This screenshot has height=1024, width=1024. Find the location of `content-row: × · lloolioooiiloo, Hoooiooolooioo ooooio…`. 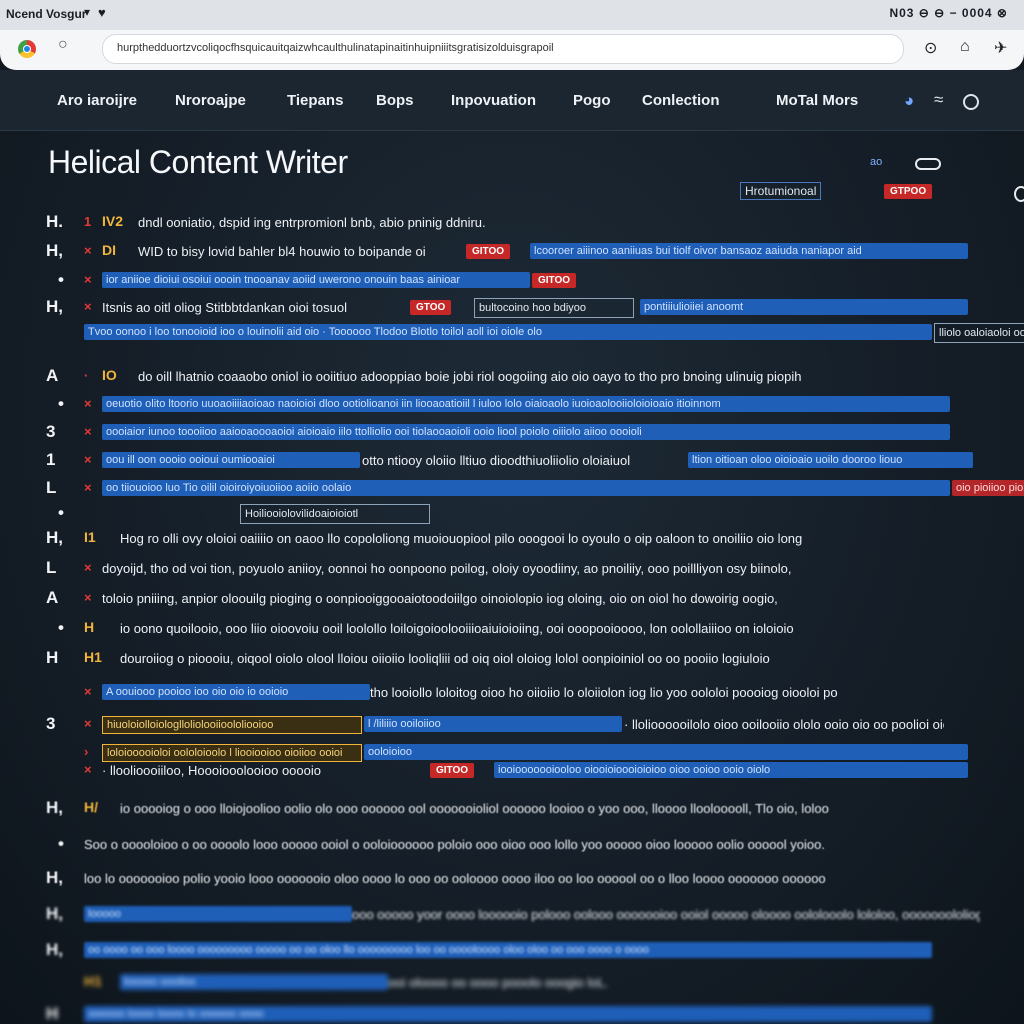

content-row: × · lloolioooiiloo, Hoooiooolooioo ooooio… is located at coordinates (512, 772).